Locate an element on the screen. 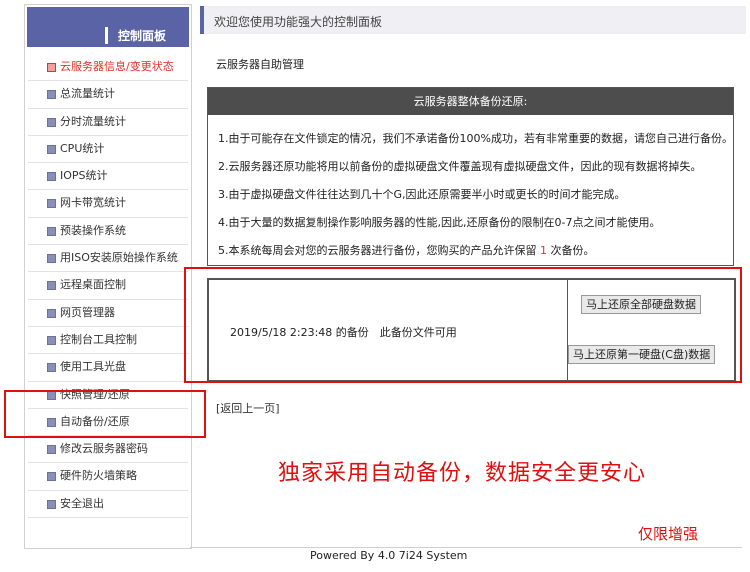 The image size is (750, 572). sidebar-item-label: 硬件防火墙策略 is located at coordinates (98, 476).